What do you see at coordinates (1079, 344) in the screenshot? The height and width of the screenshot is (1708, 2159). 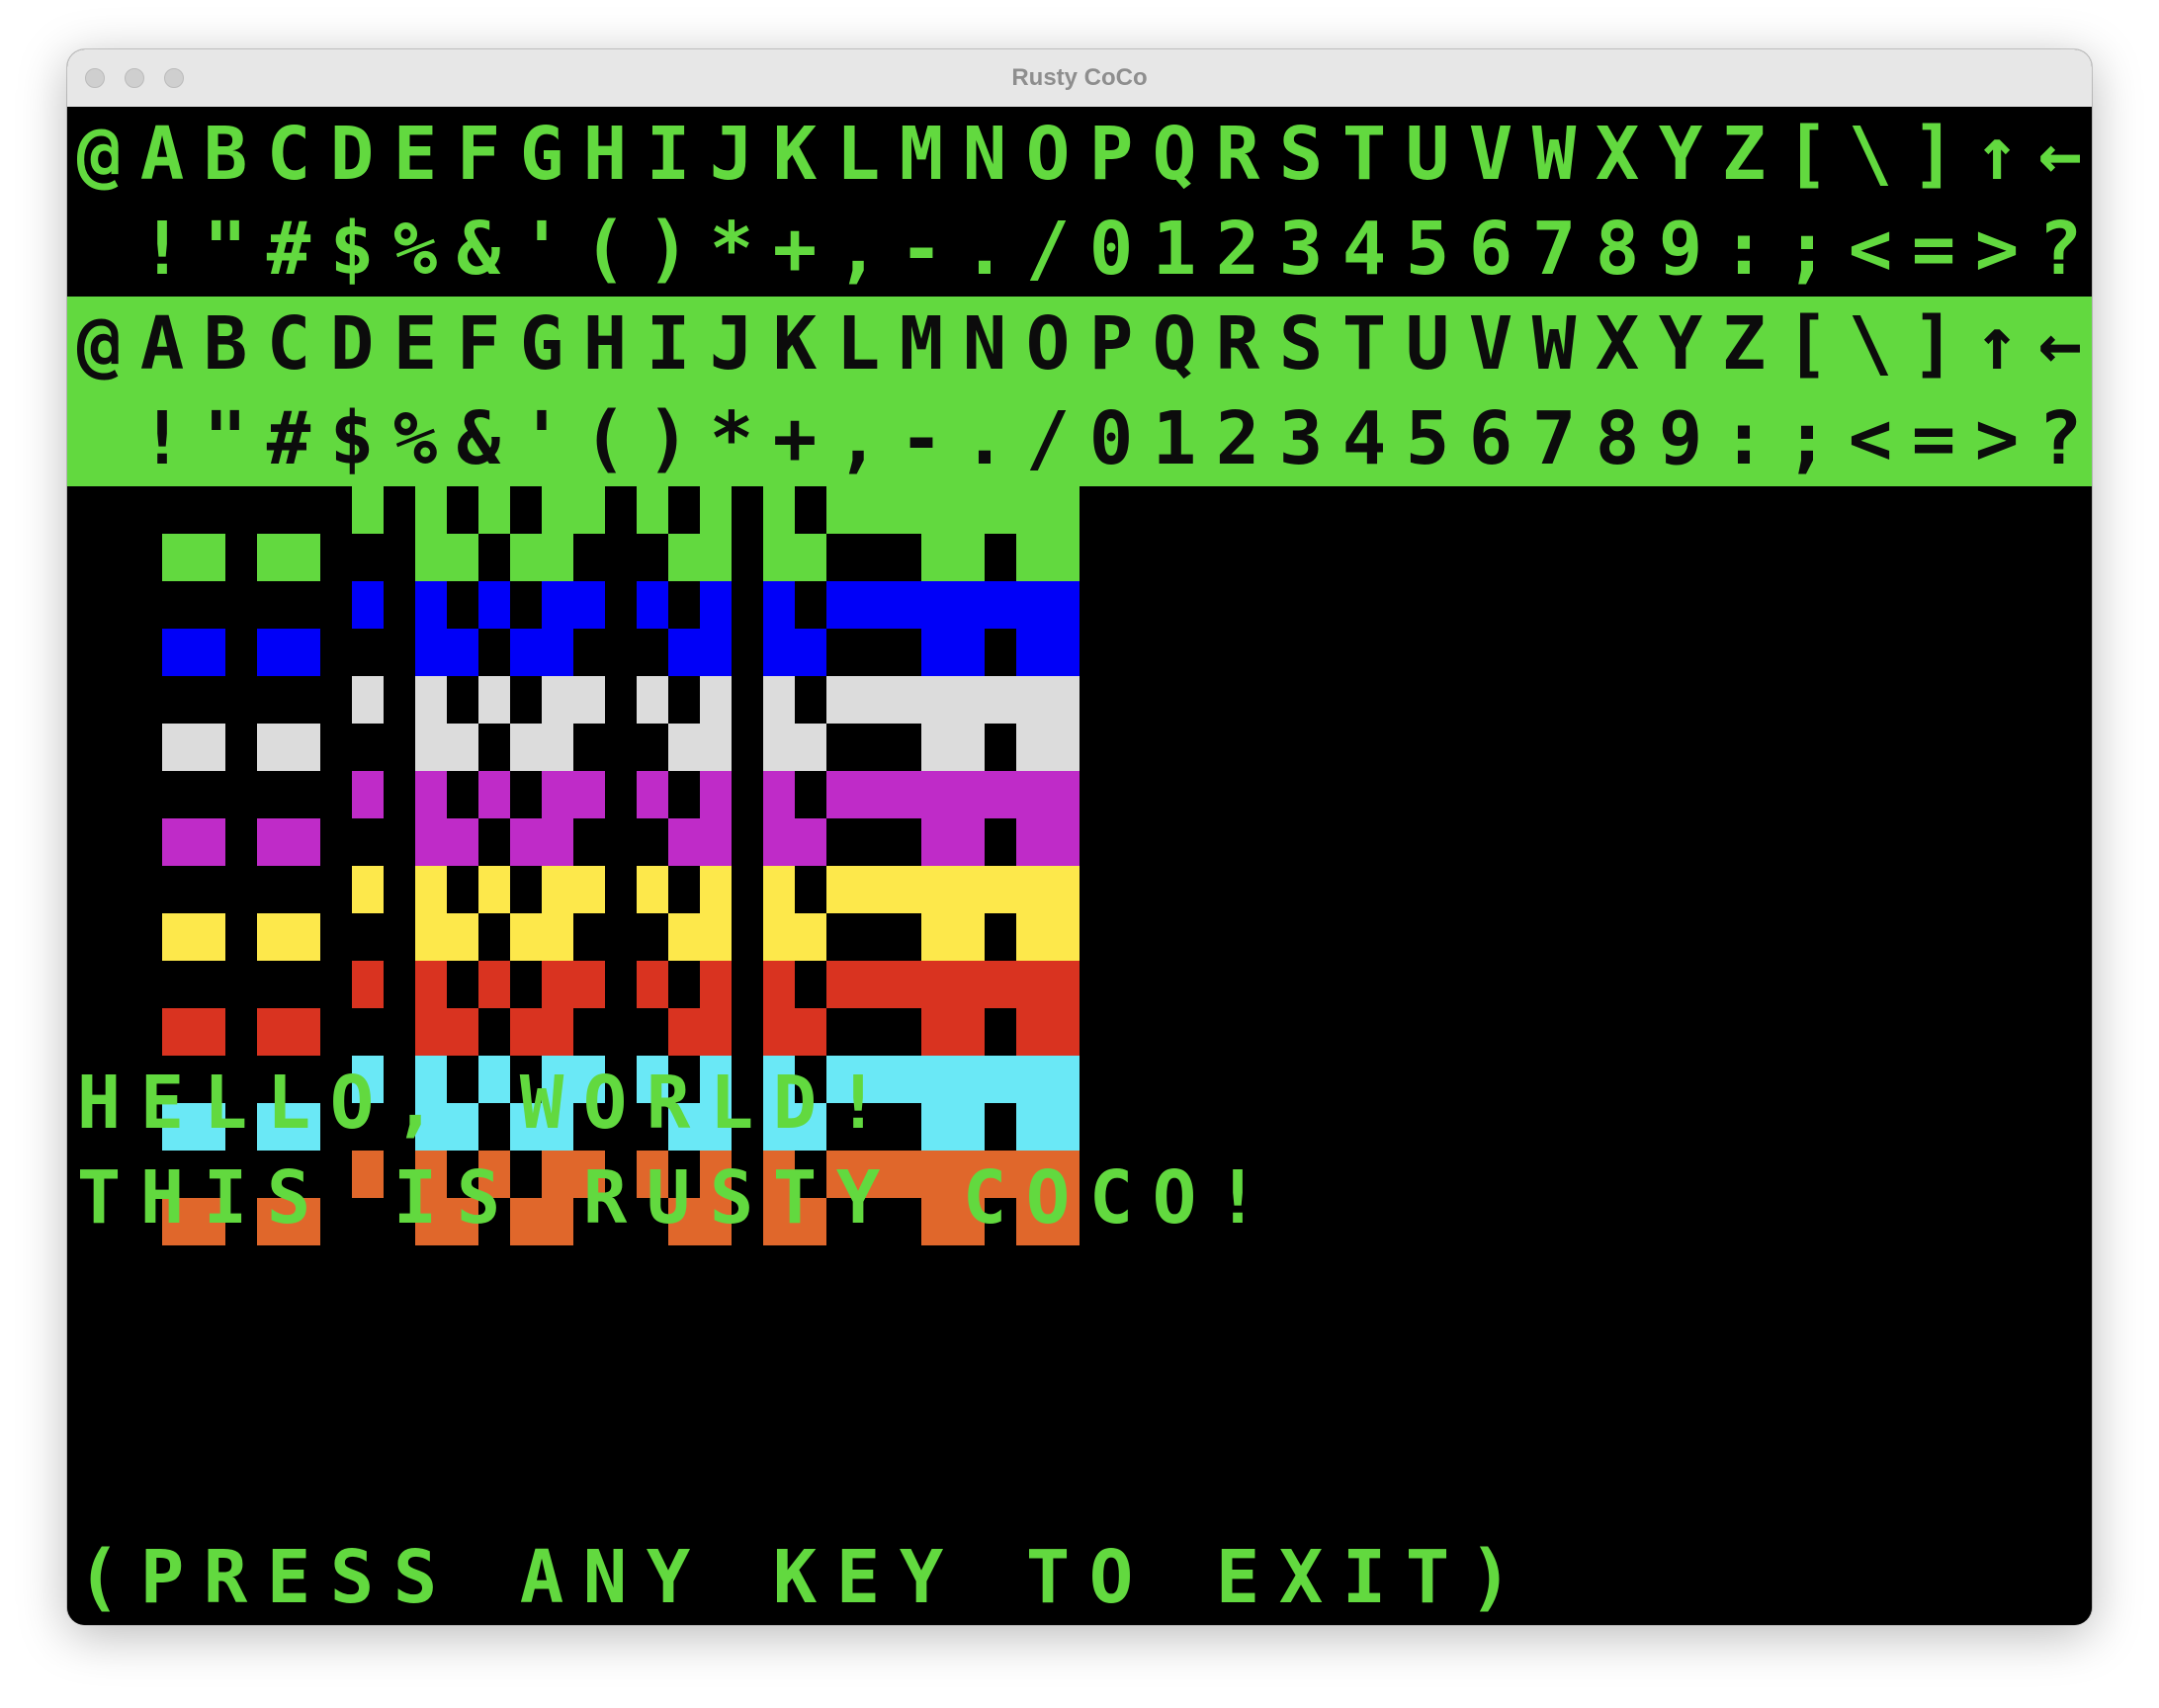 I see `charset-row-3: @ A B C D E F G H I J K L M N O P Q R S T U V W X Y Z[\] ↑ ←` at bounding box center [1079, 344].